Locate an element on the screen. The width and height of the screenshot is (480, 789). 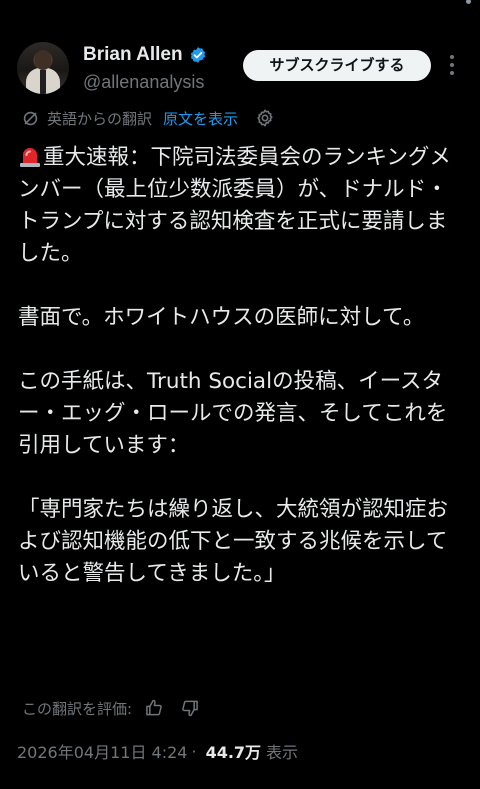
top-bar-dot is located at coordinates (468, 2).